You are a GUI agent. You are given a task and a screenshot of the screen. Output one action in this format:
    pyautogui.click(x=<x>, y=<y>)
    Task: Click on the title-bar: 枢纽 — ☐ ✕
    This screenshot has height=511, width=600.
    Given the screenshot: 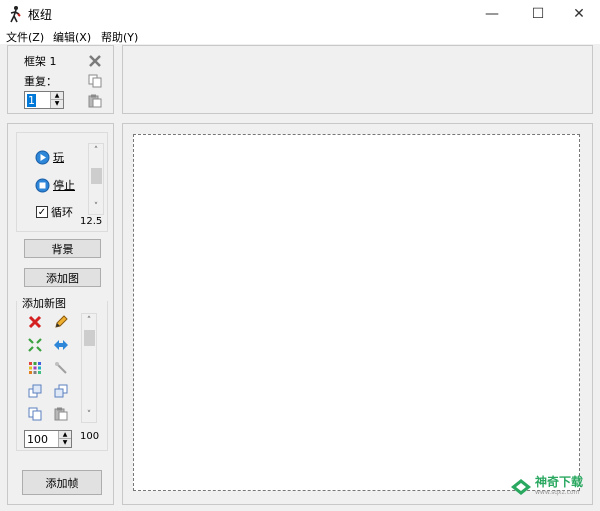 What is the action you would take?
    pyautogui.click(x=300, y=14)
    